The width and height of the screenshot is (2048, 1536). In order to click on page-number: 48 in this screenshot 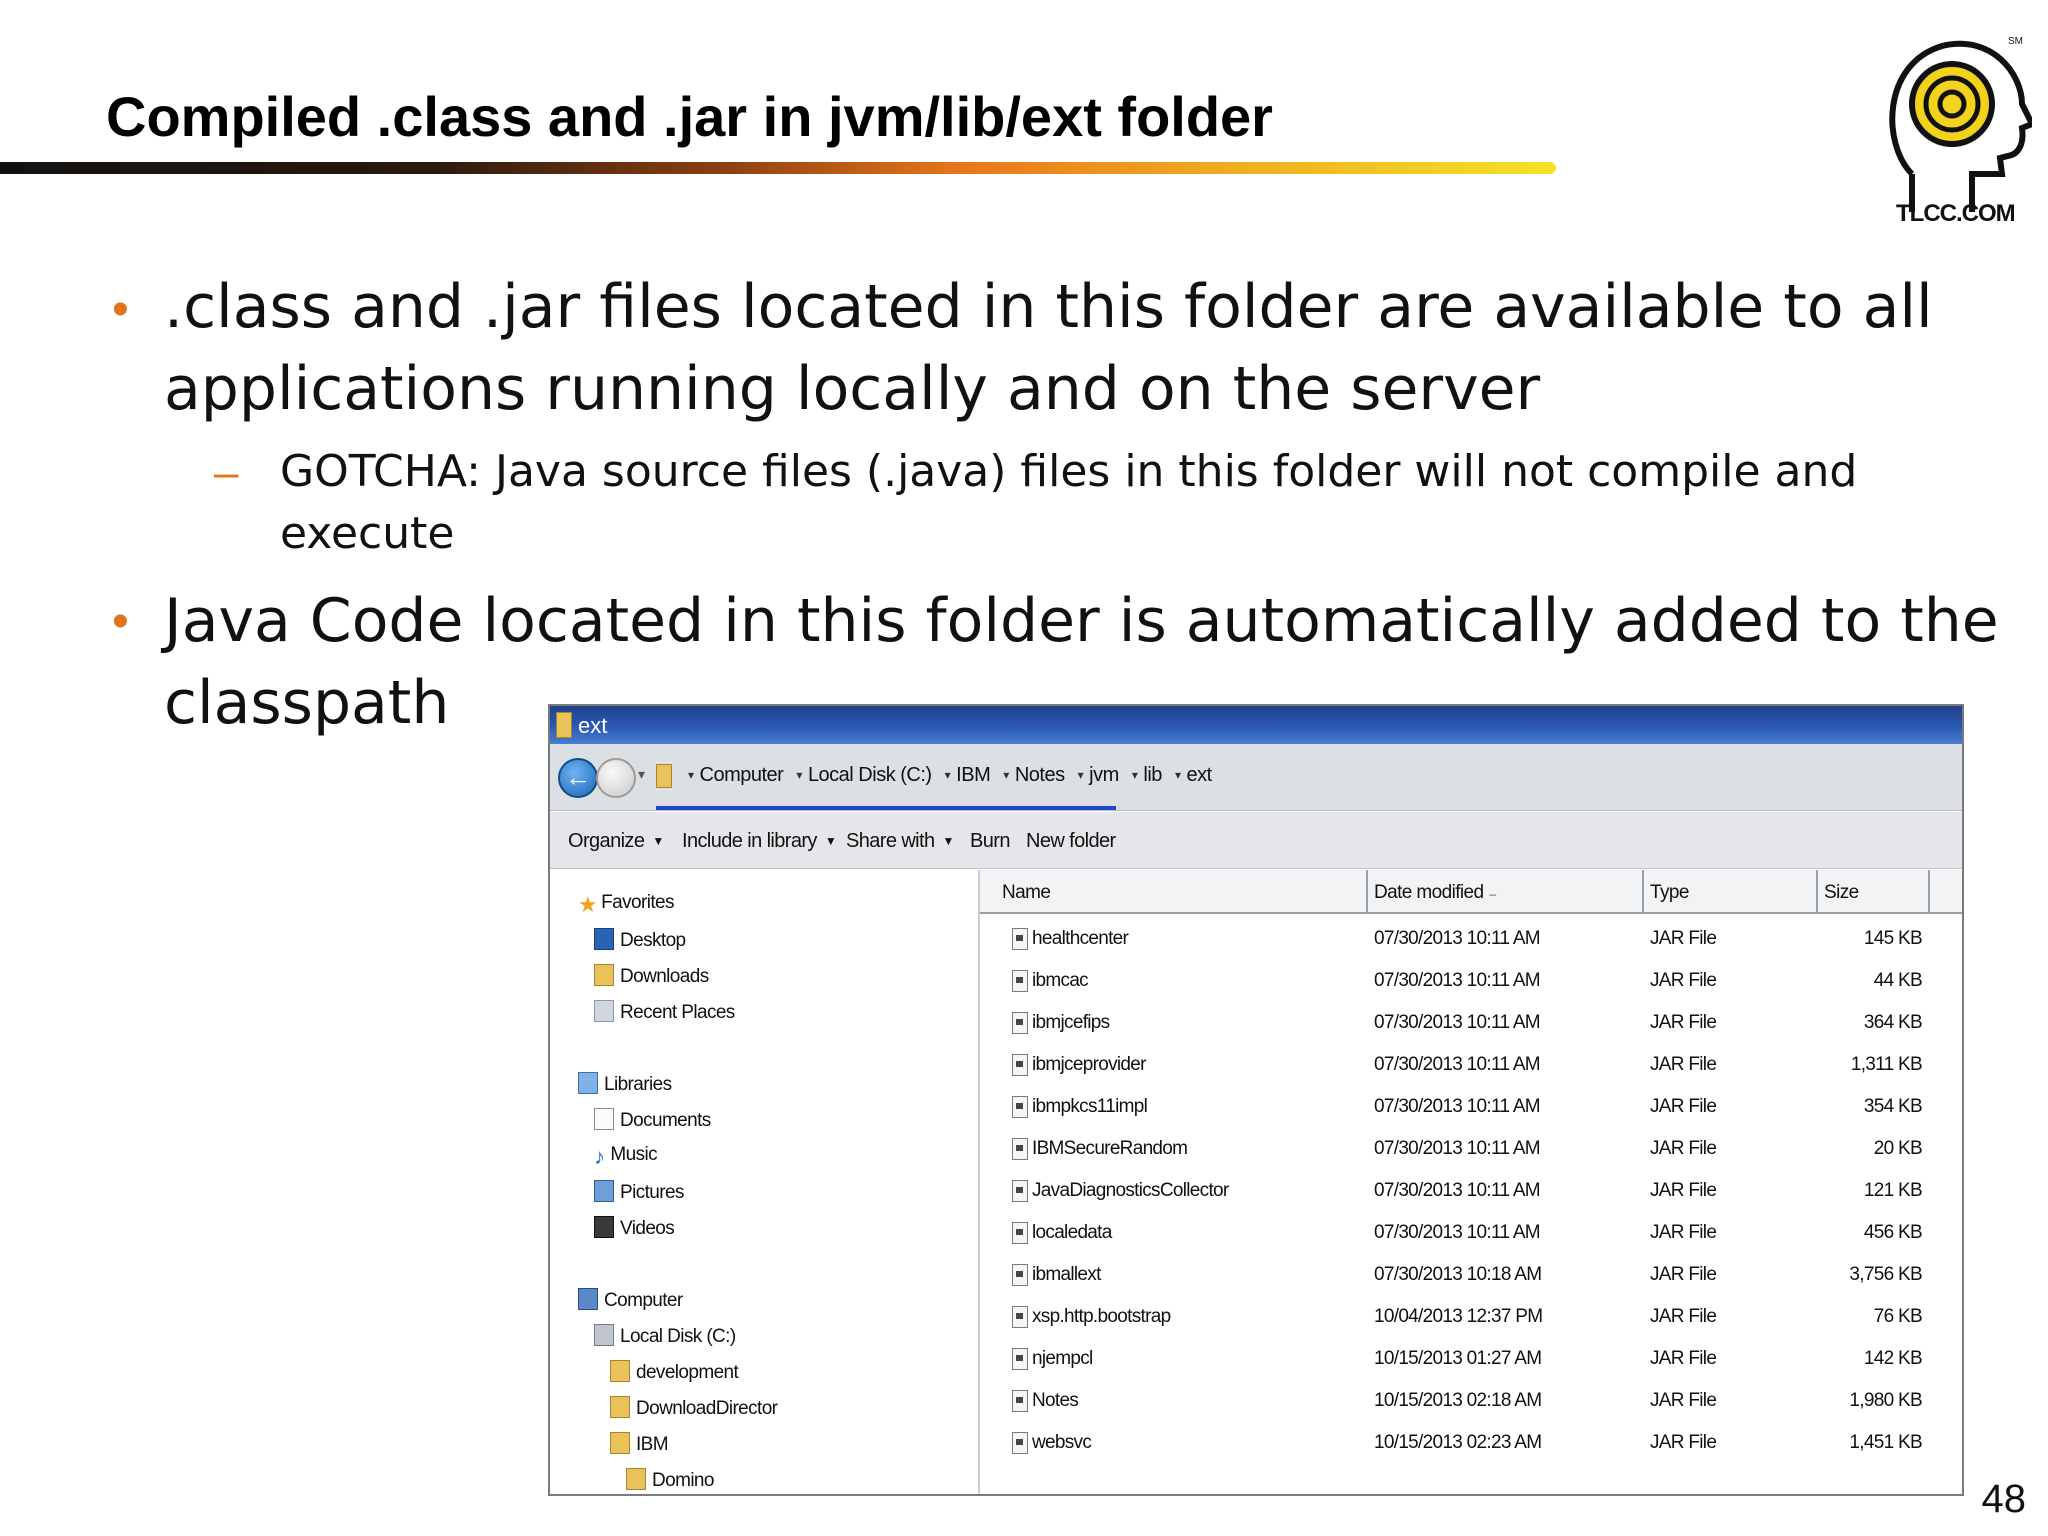, I will do `click(2004, 1499)`.